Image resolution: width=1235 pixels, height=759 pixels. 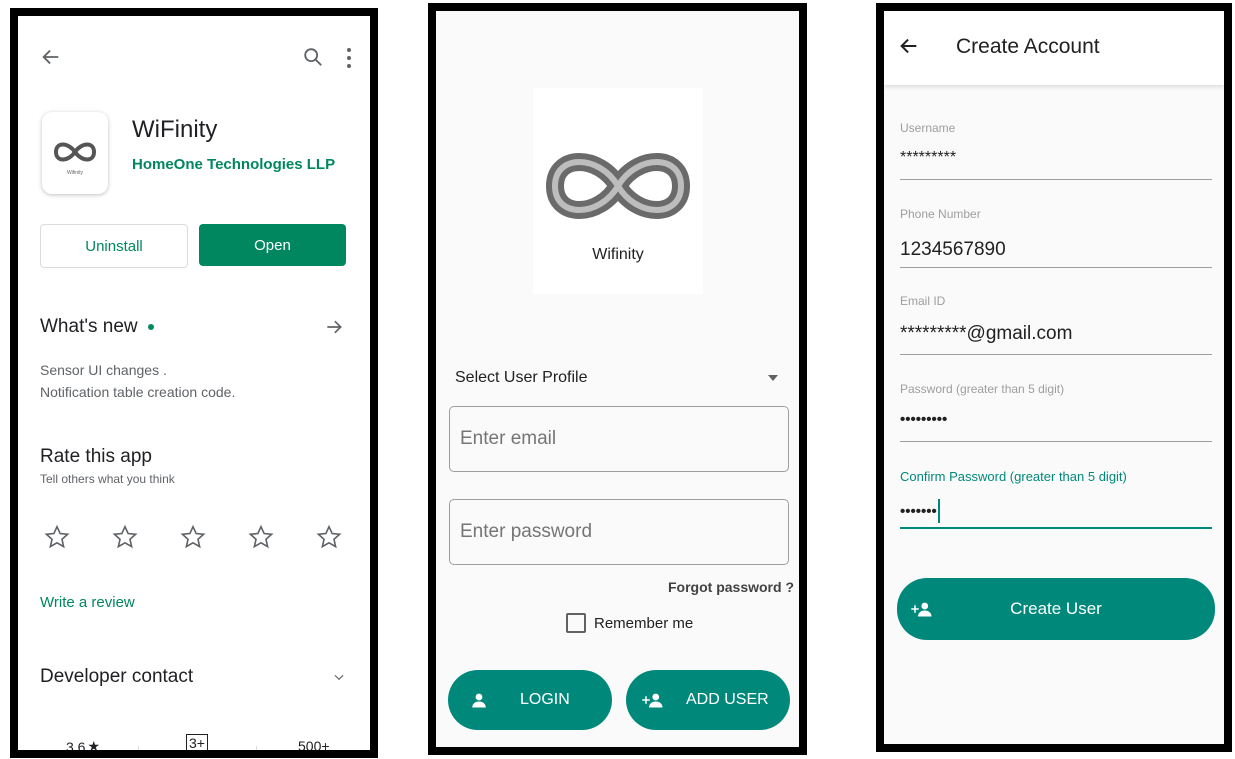 I want to click on username-label: Username, so click(x=928, y=128).